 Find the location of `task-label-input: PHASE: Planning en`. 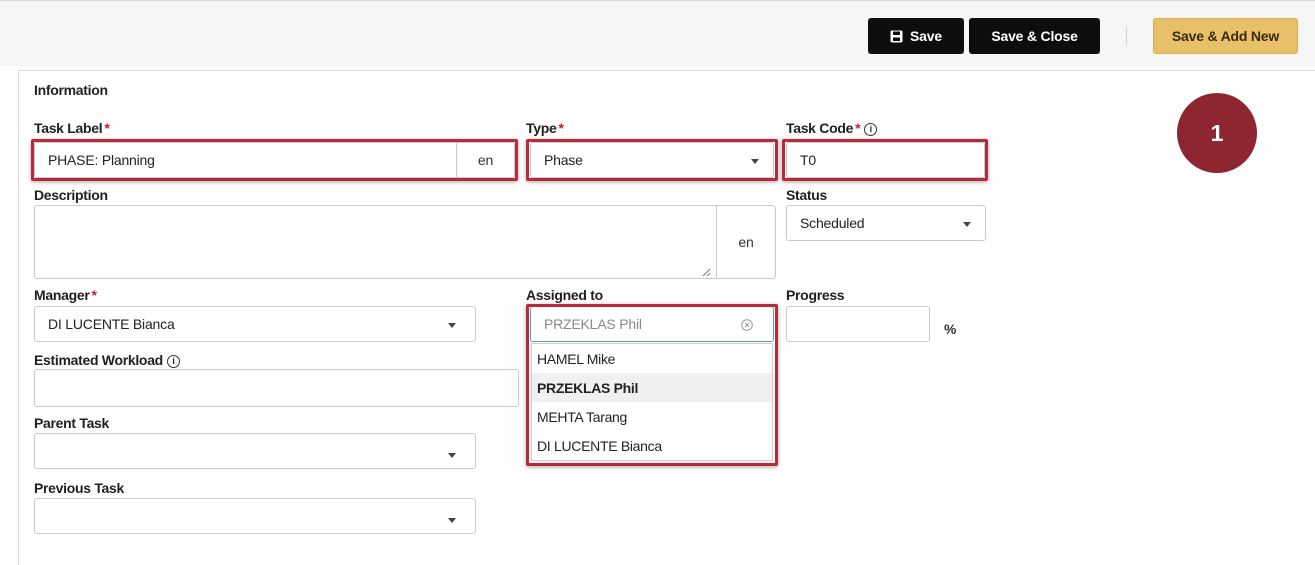

task-label-input: PHASE: Planning en is located at coordinates (274, 160).